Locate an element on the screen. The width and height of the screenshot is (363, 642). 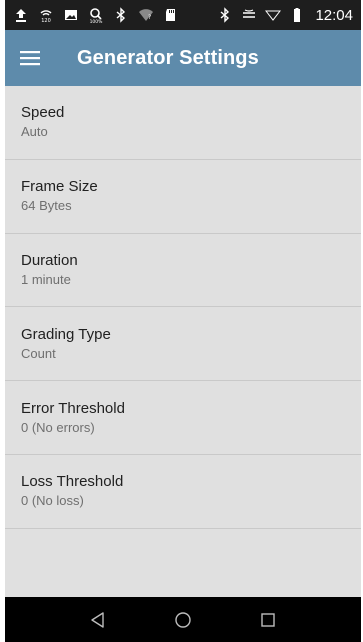
sd-card-icon is located at coordinates (171, 15).